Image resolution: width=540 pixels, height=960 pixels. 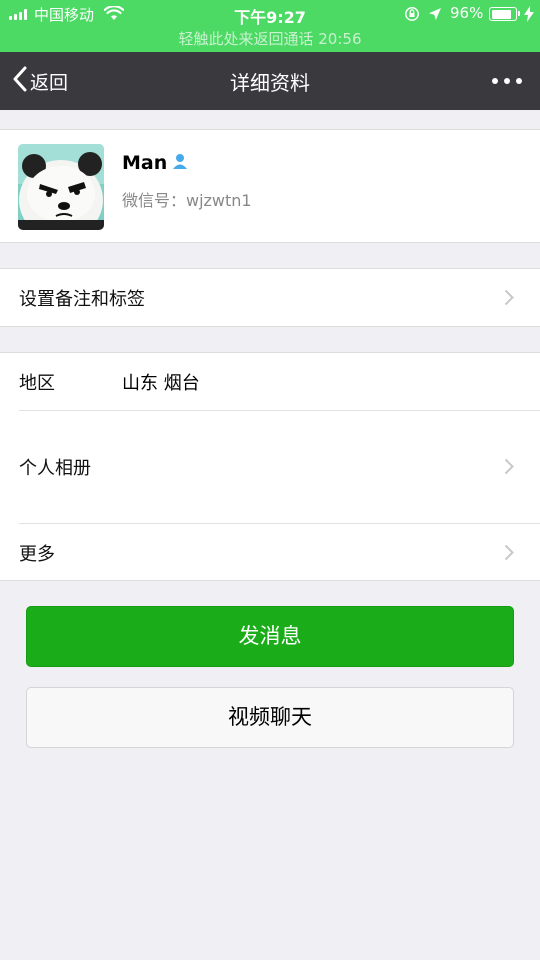 I want to click on video-chat-button: 视频聊天, so click(x=270, y=717).